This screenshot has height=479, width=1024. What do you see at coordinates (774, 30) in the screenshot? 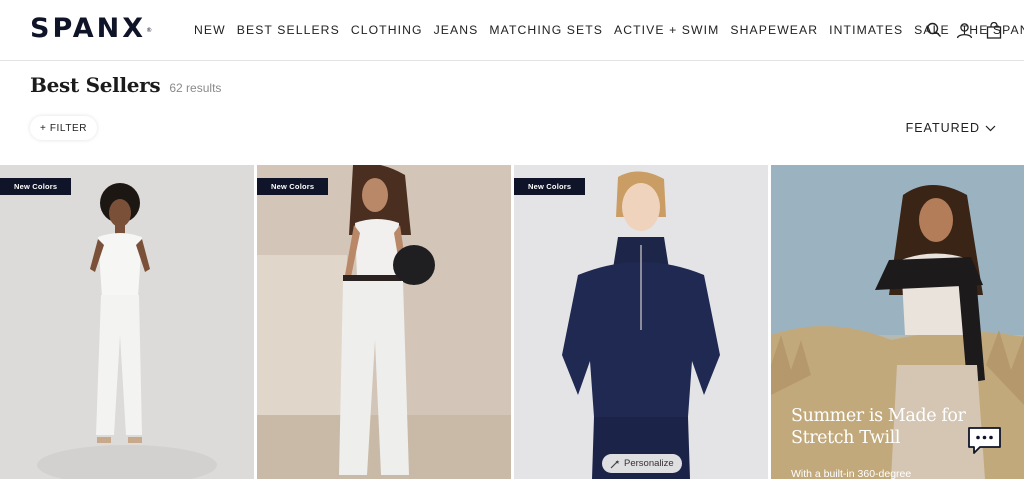
I see `nav-item-shapewear: SHAPEWEAR` at bounding box center [774, 30].